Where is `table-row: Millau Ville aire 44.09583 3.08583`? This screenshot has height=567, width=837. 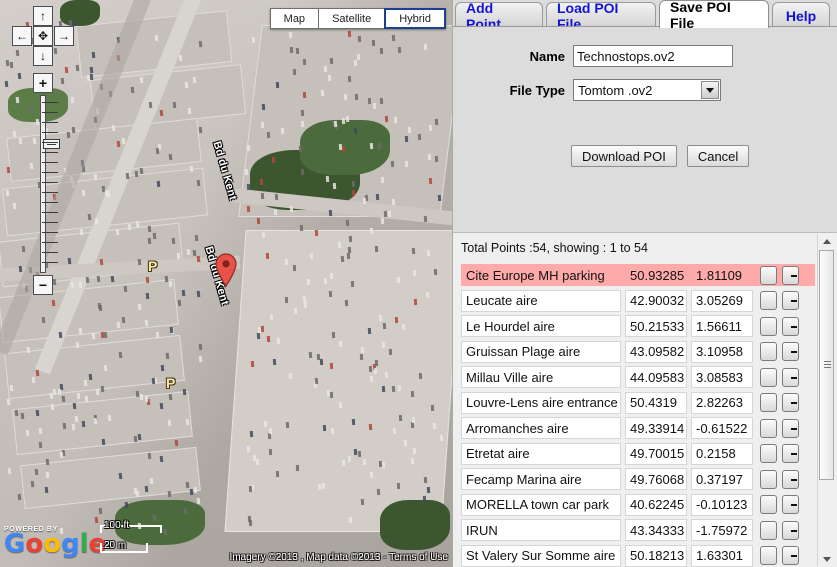
table-row: Millau Ville aire 44.09583 3.08583 is located at coordinates (638, 377).